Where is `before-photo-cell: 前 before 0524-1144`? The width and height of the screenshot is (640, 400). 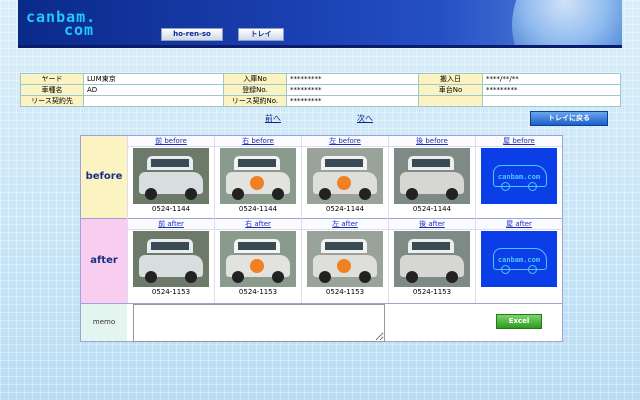 before-photo-cell: 前 before 0524-1144 is located at coordinates (171, 175).